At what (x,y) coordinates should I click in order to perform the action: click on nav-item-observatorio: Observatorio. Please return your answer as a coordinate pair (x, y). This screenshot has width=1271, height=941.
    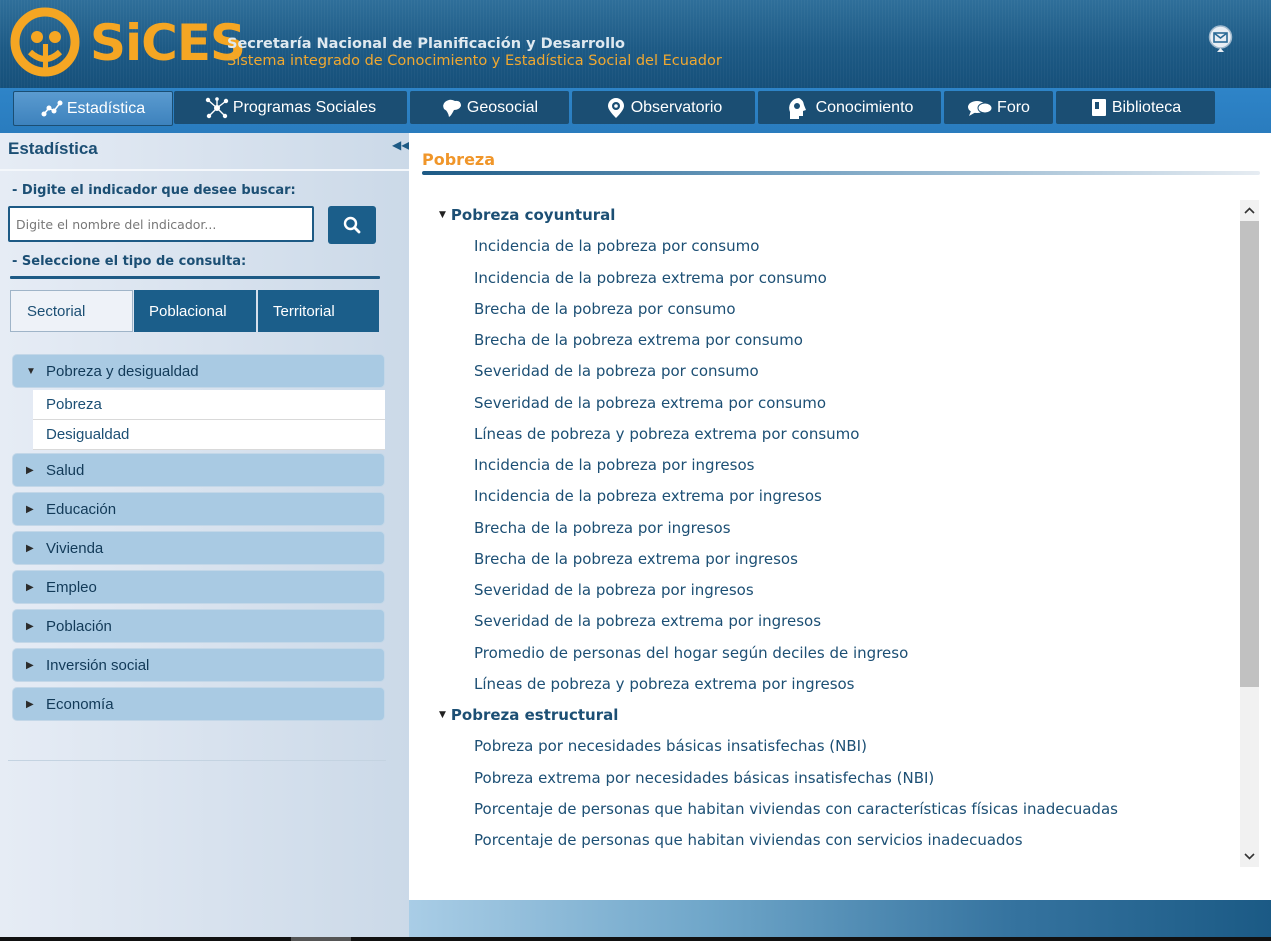
    Looking at the image, I should click on (663, 107).